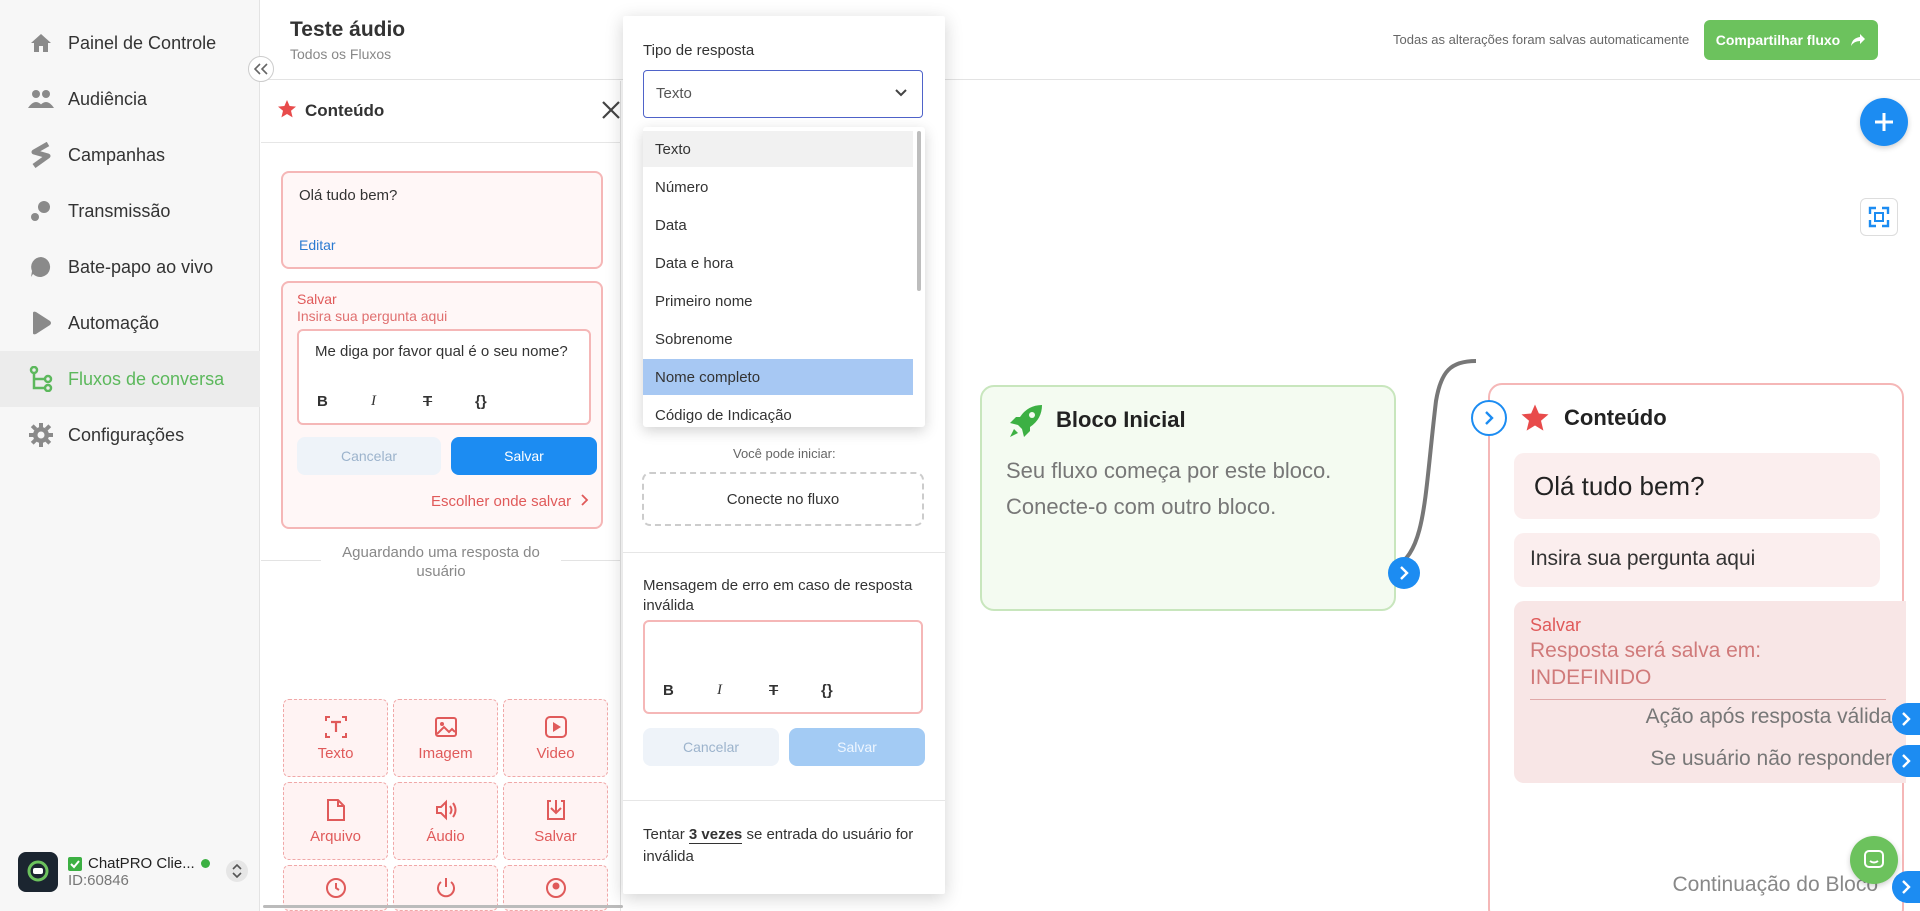 This screenshot has height=911, width=1920. Describe the element at coordinates (555, 888) in the screenshot. I see `user-circle-icon` at that location.